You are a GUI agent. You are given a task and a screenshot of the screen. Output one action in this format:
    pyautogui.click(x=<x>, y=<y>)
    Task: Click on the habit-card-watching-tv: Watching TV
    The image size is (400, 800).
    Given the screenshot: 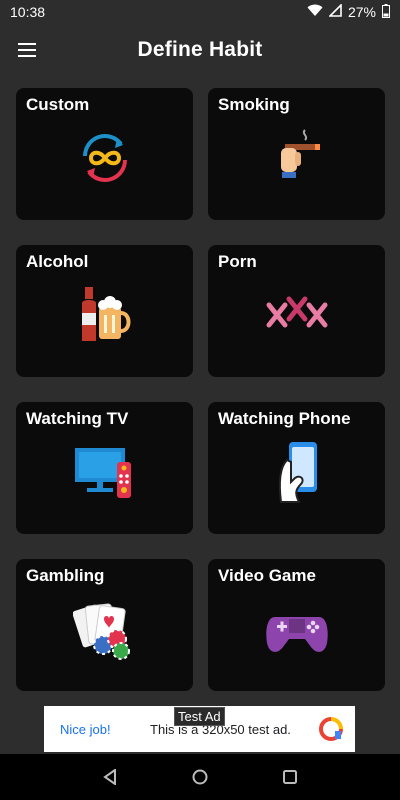 What is the action you would take?
    pyautogui.click(x=104, y=468)
    